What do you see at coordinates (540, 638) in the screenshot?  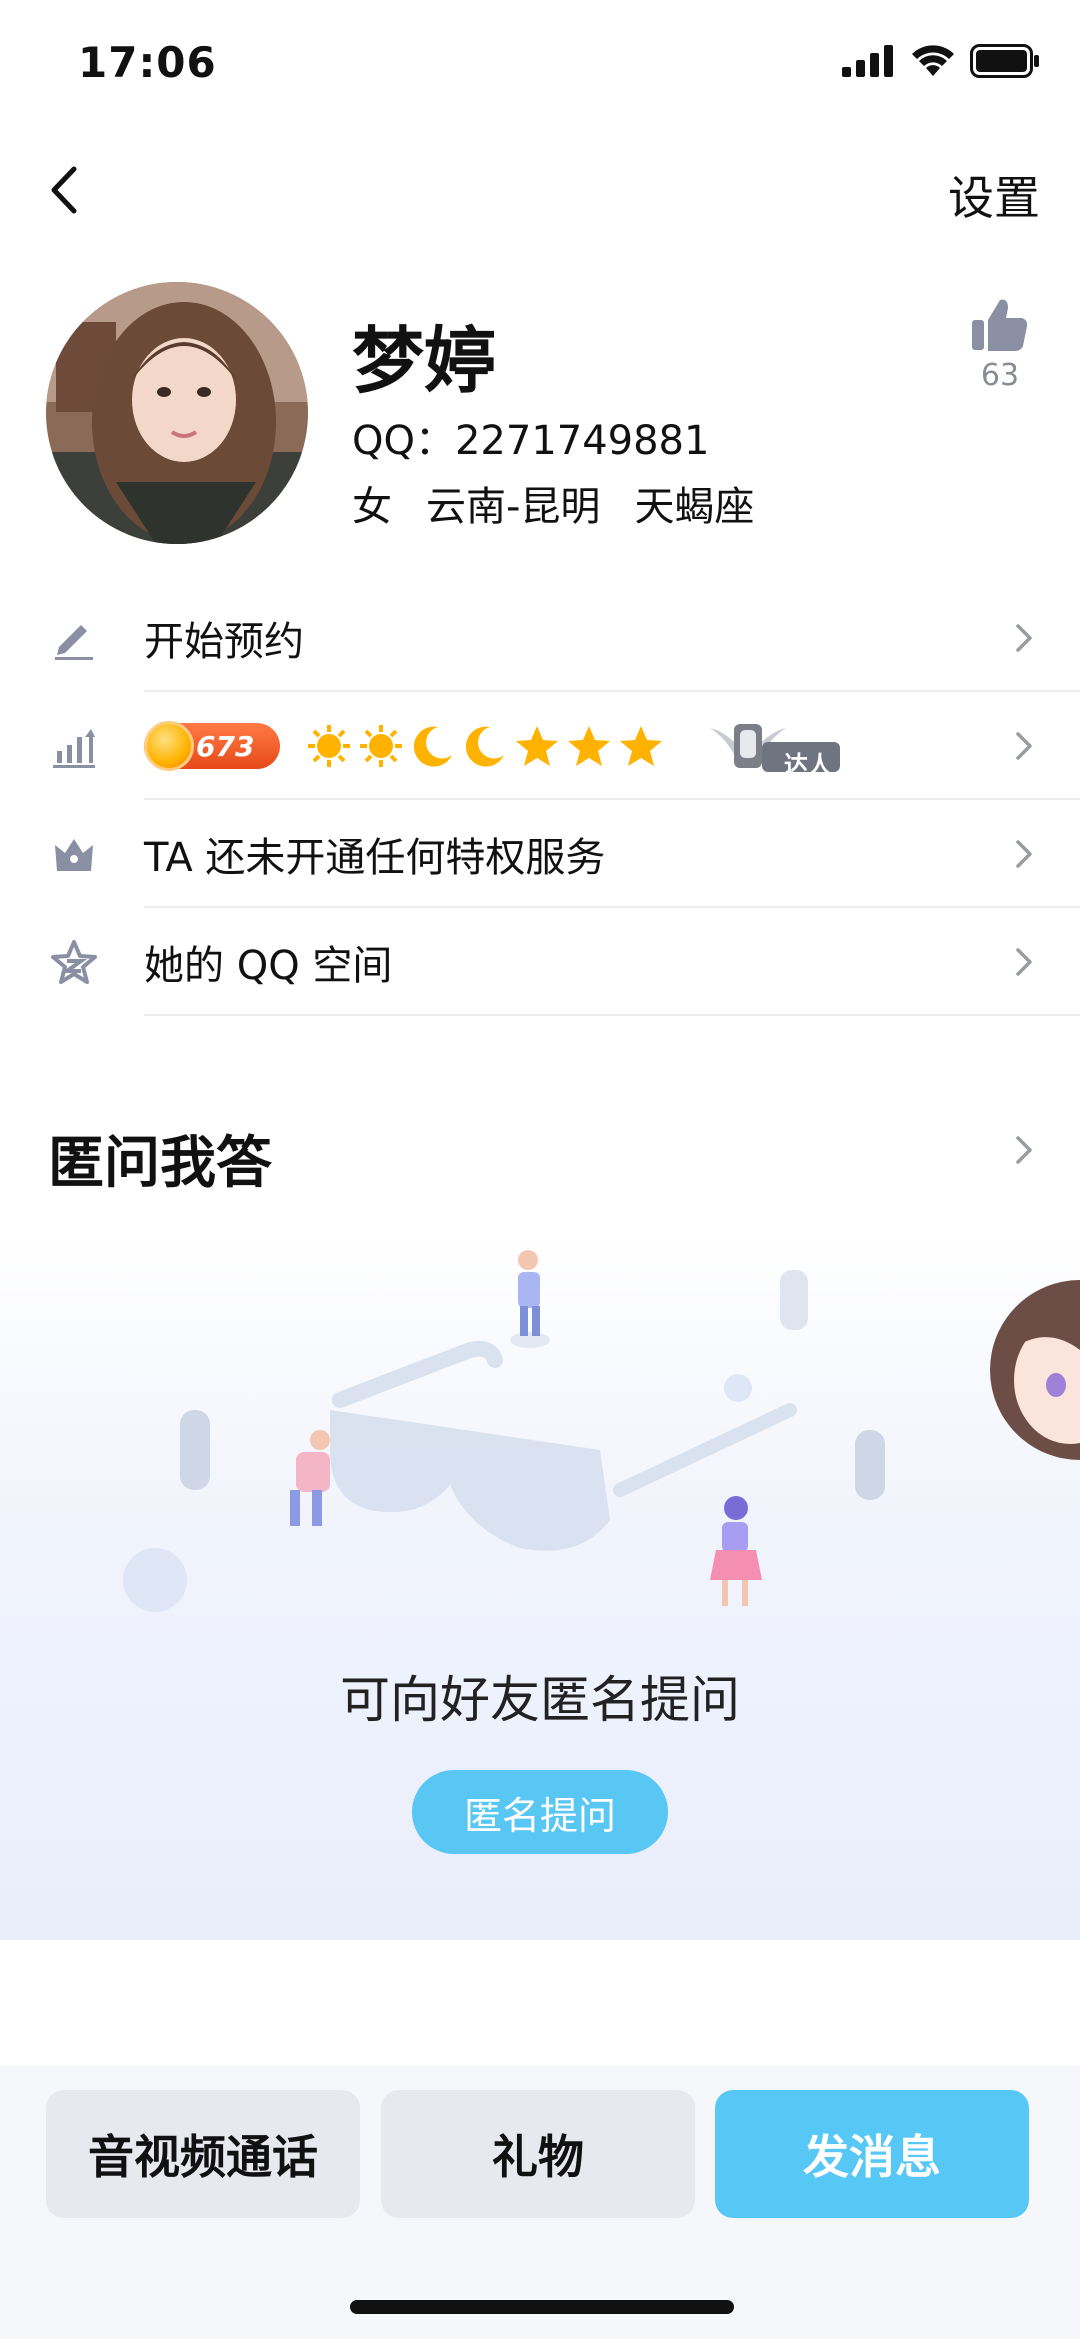 I see `list-item-appointment: 开始预约` at bounding box center [540, 638].